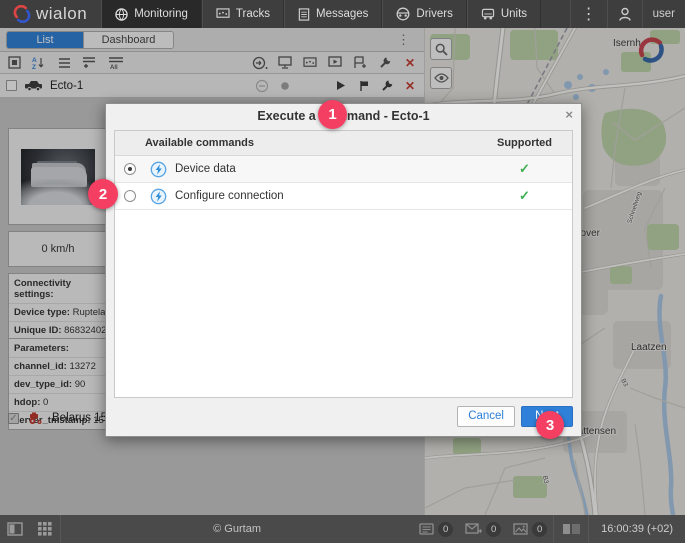 Image resolution: width=685 pixels, height=543 pixels. I want to click on mail-icon, so click(474, 528).